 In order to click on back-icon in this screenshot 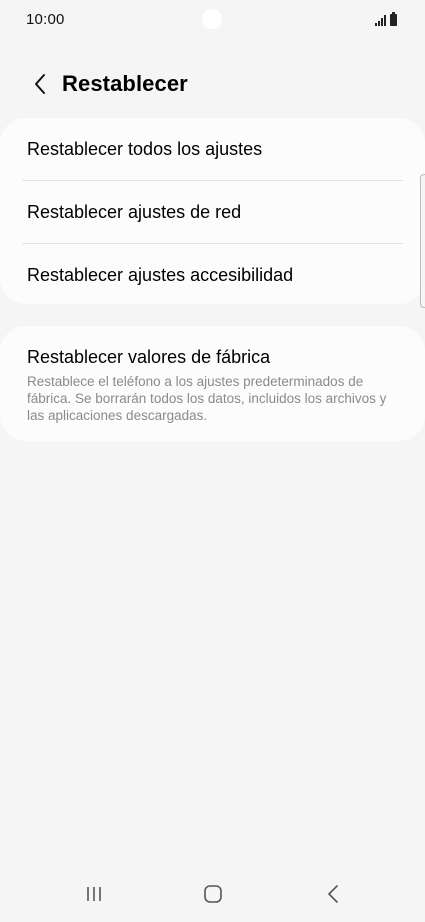, I will do `click(333, 894)`.